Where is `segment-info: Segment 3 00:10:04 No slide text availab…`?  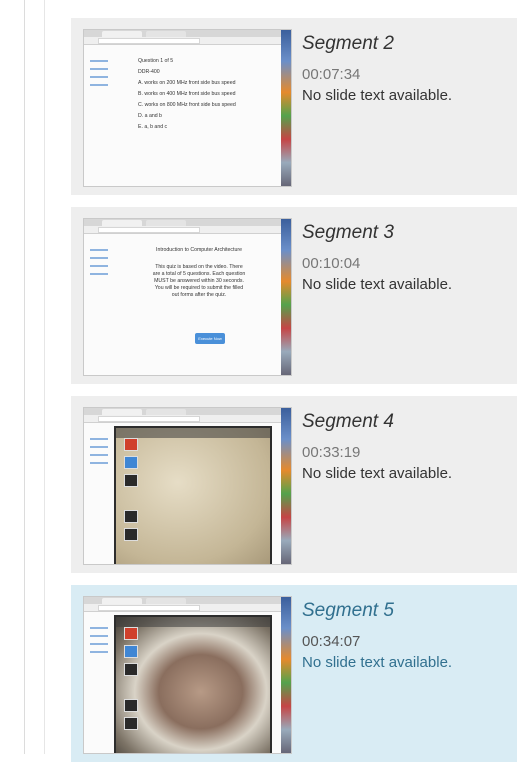
segment-info: Segment 3 00:10:04 No slide text availab… is located at coordinates (407, 258).